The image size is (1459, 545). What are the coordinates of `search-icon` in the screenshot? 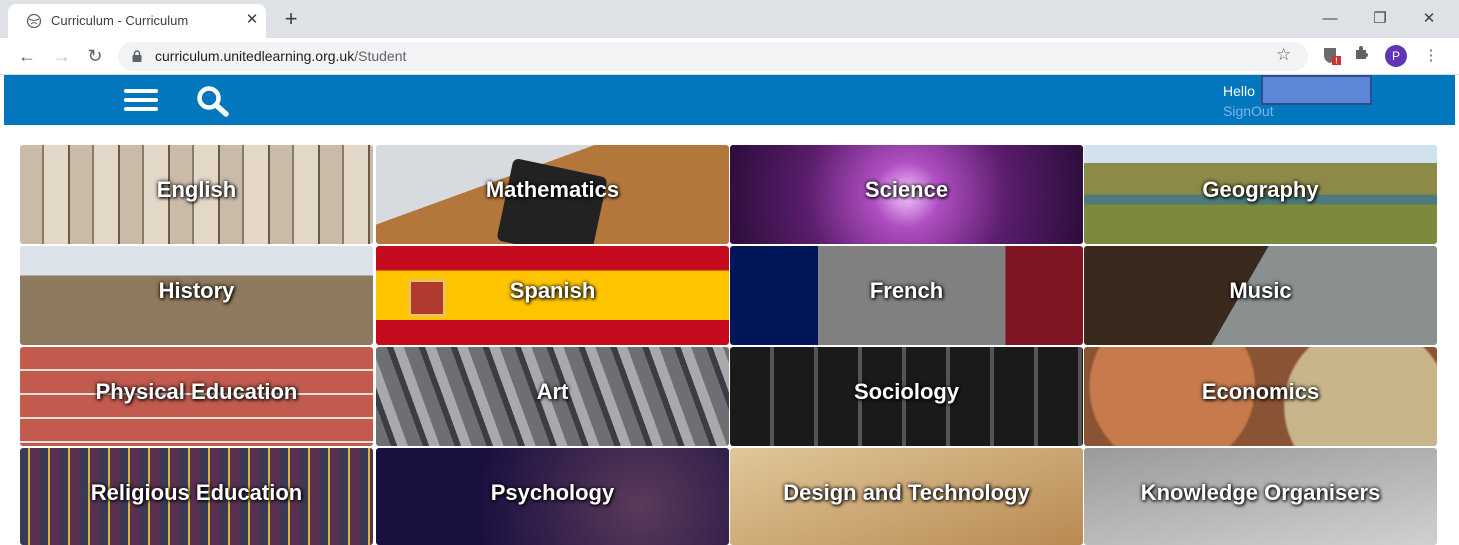 It's located at (213, 101).